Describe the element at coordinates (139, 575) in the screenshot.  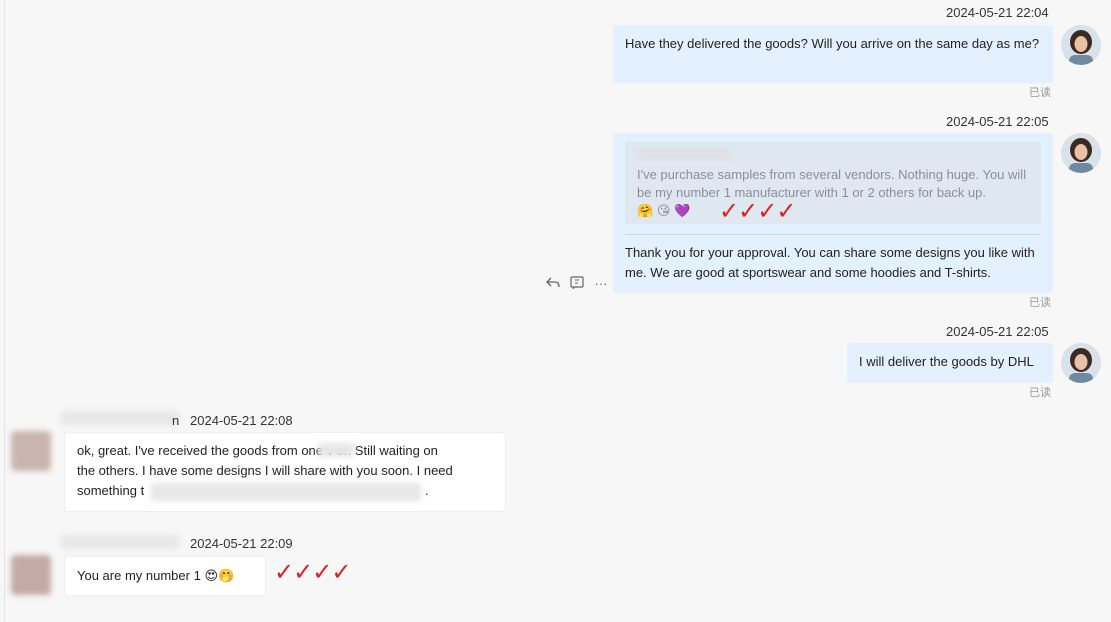
I see `message-text: You are my number 1` at that location.